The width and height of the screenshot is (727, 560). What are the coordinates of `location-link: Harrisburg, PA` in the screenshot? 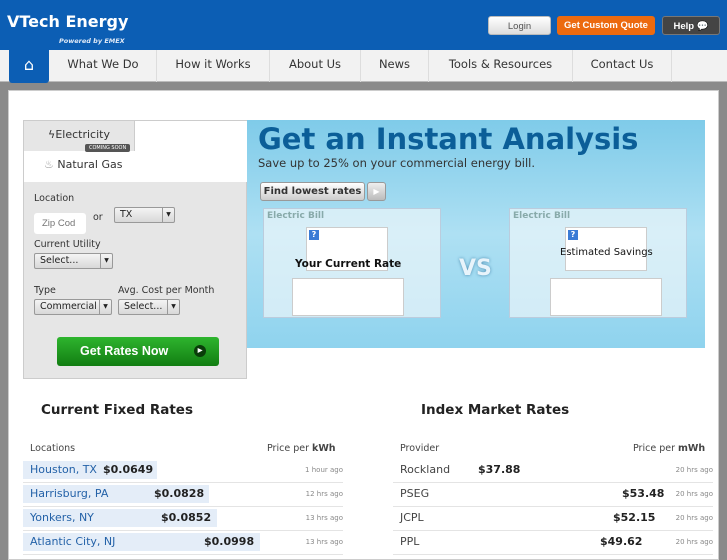 It's located at (69, 493).